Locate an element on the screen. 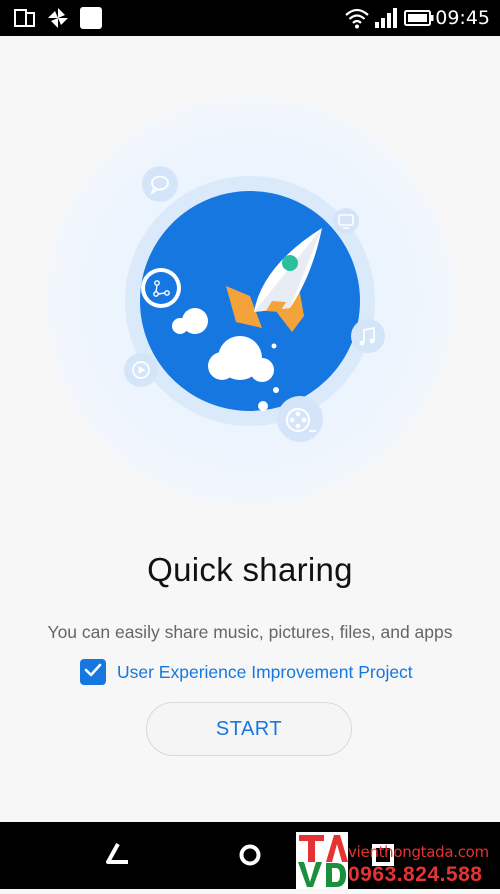 This screenshot has height=894, width=500. back-icon is located at coordinates (118, 856).